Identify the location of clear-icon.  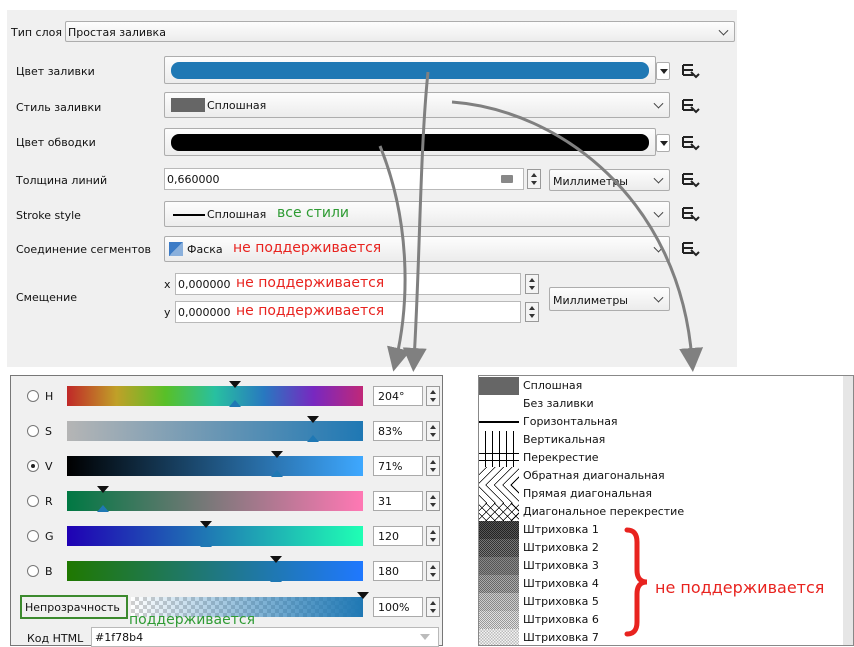
(507, 179).